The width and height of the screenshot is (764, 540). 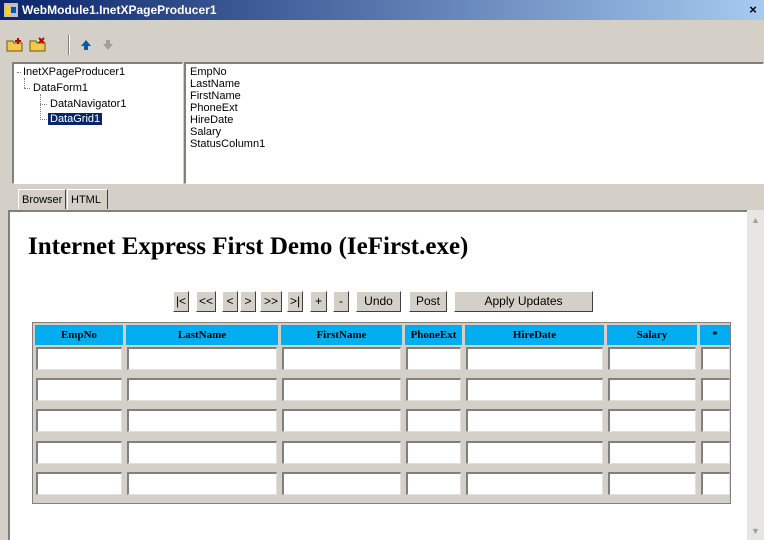 I want to click on move-up-icon, so click(x=86, y=45).